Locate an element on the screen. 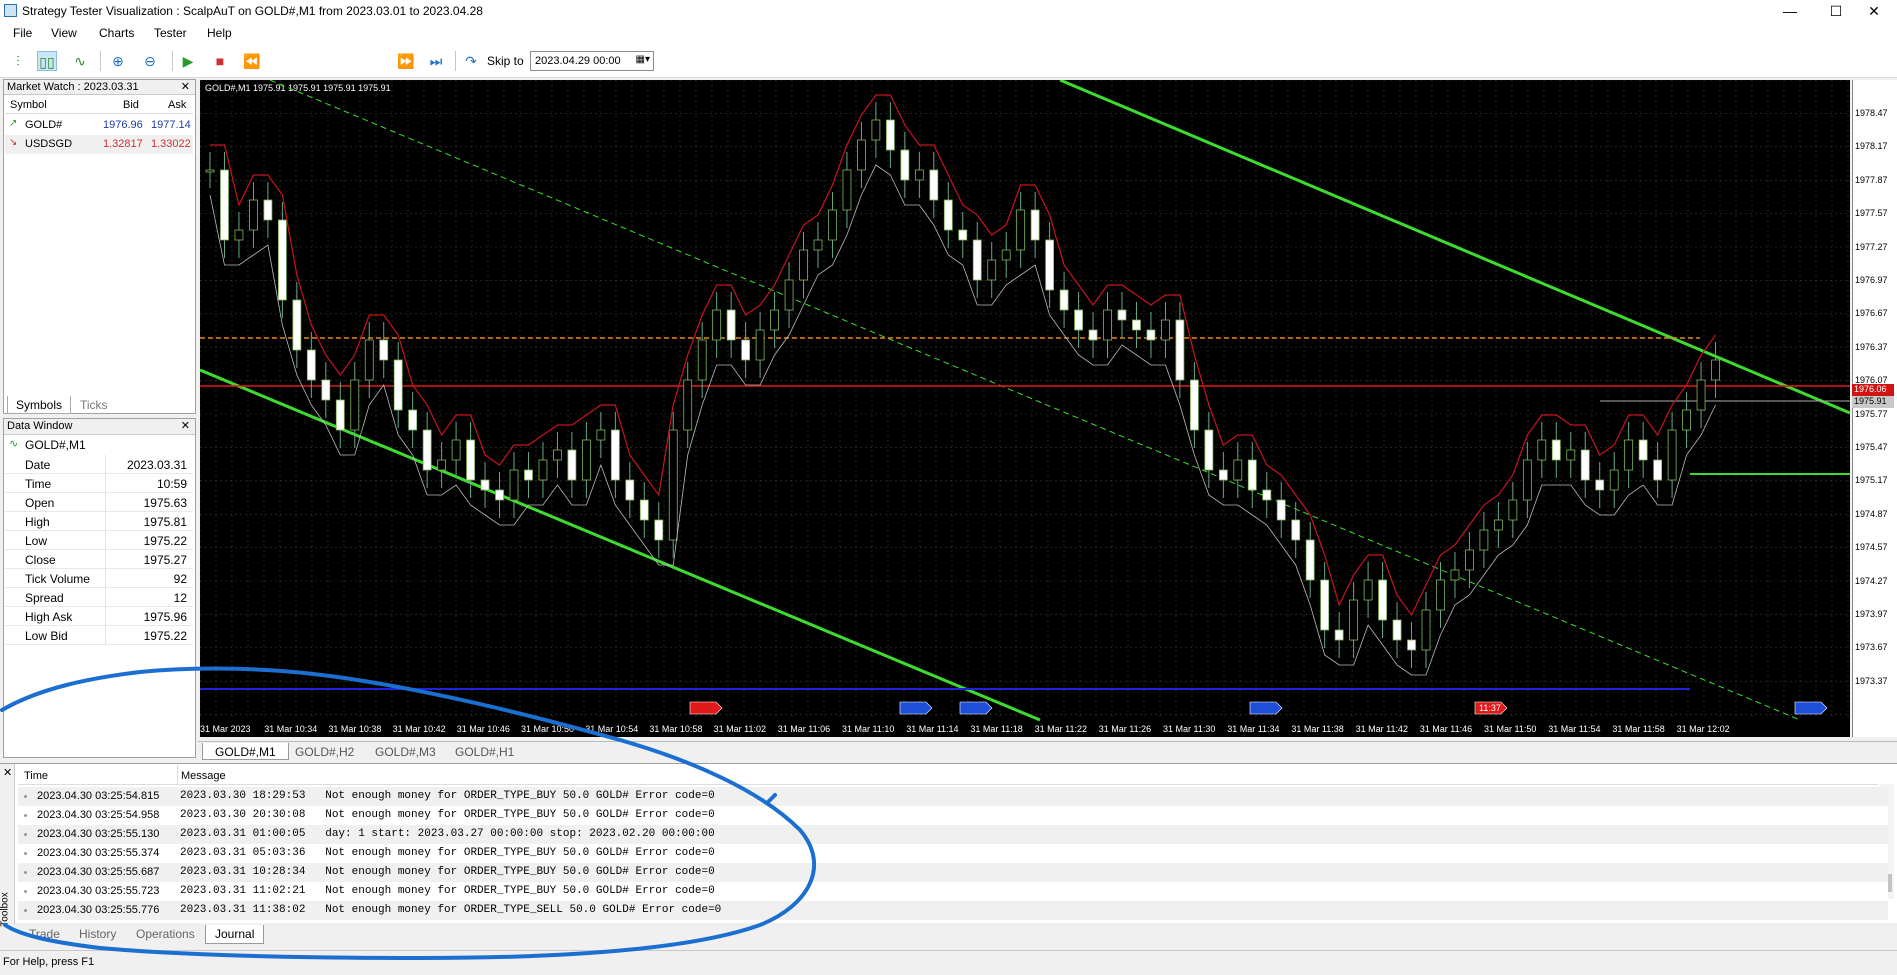 The width and height of the screenshot is (1897, 975). data-window-label: Tick Volume is located at coordinates (57, 579).